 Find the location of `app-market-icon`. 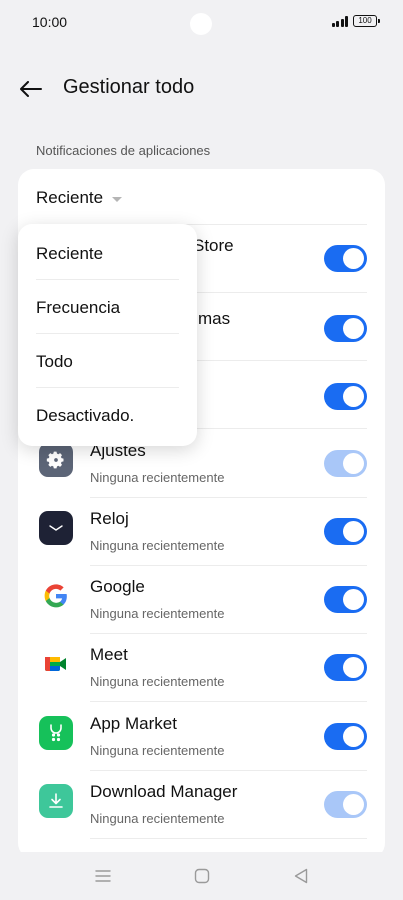

app-market-icon is located at coordinates (56, 733).